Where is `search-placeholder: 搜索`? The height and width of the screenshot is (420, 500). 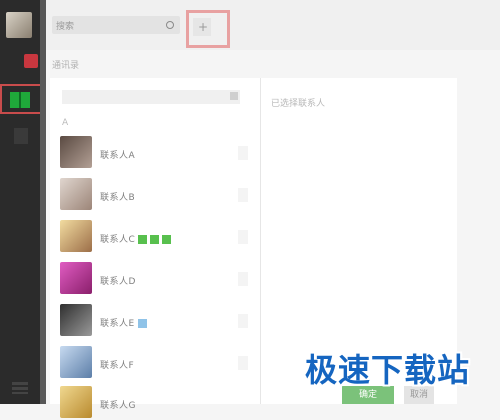 search-placeholder: 搜索 is located at coordinates (65, 27).